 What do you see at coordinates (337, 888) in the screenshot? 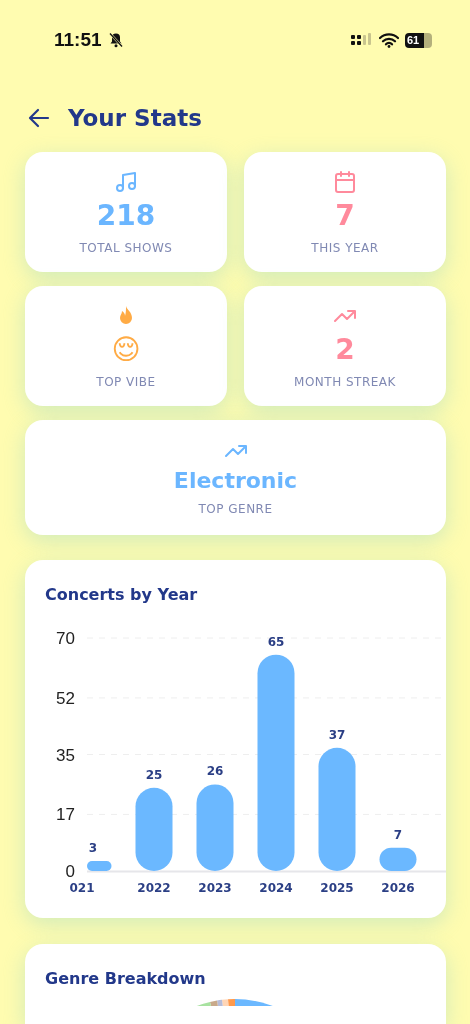
I see `axis-category-label: 2025` at bounding box center [337, 888].